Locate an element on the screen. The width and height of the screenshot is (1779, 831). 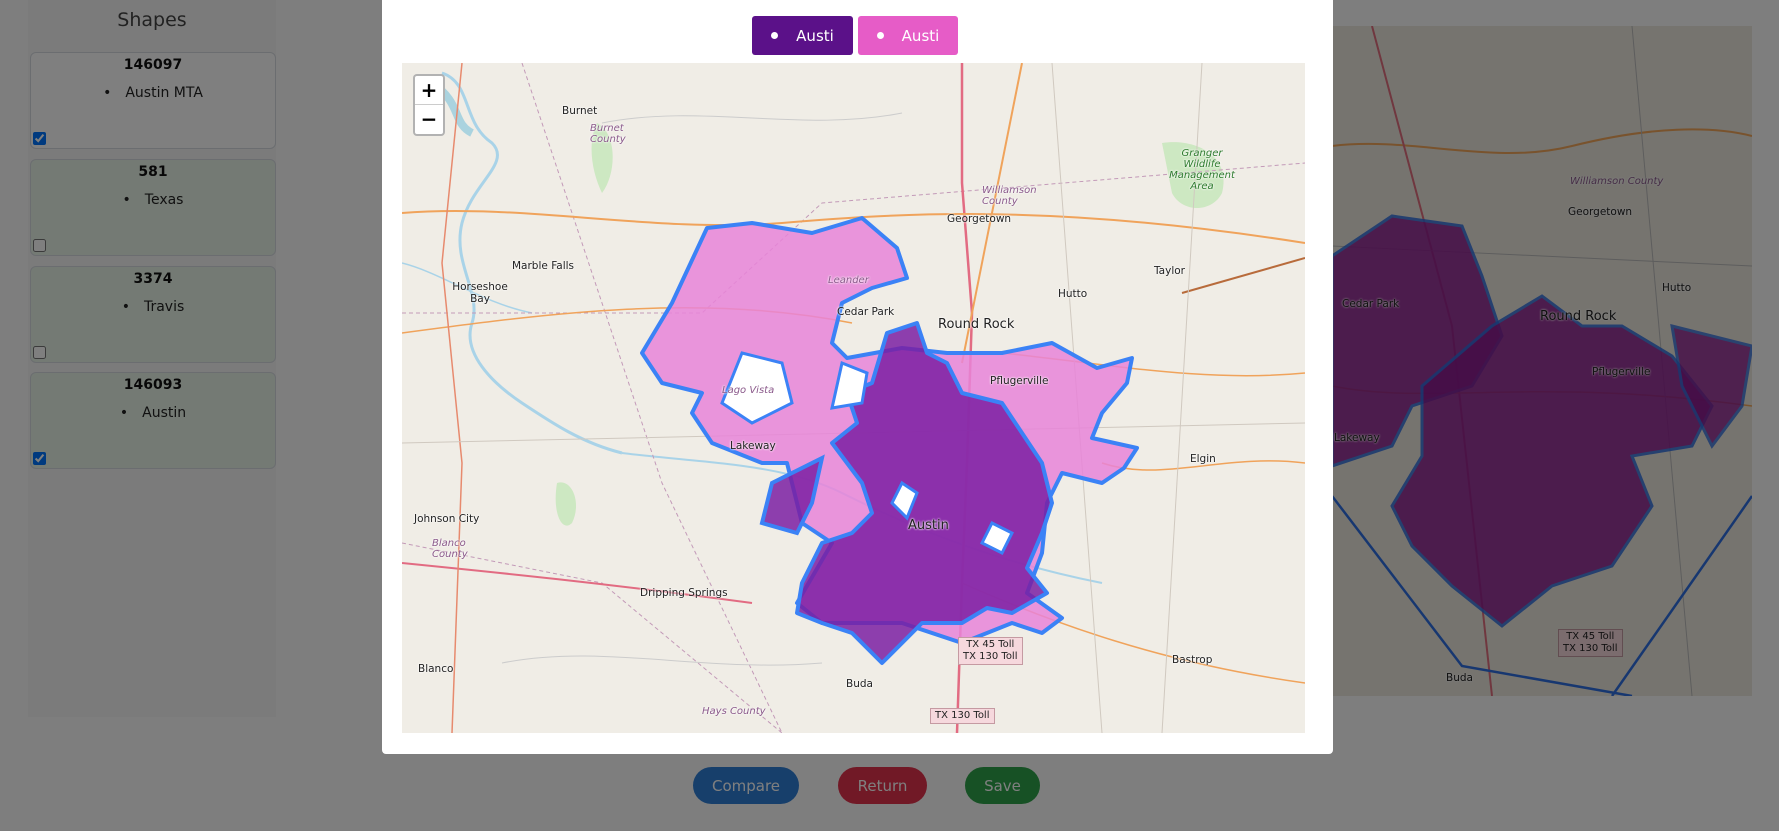
map-label: Hays County is located at coordinates (734, 711).